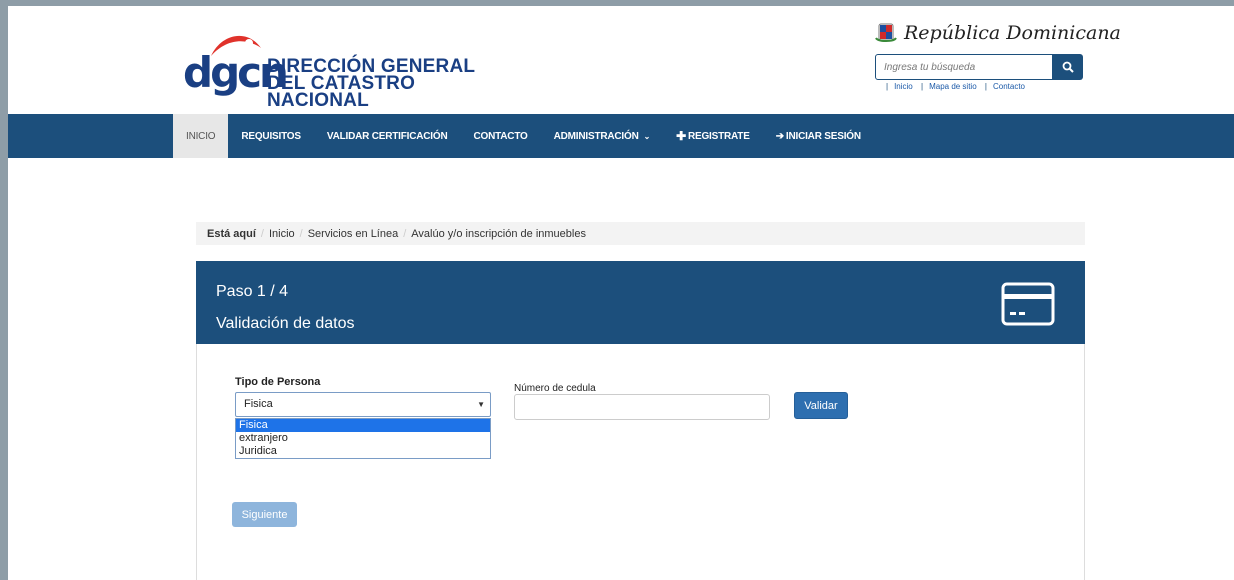  What do you see at coordinates (353, 234) in the screenshot?
I see `breadcrumb-item-servicios: Servicios en Línea` at bounding box center [353, 234].